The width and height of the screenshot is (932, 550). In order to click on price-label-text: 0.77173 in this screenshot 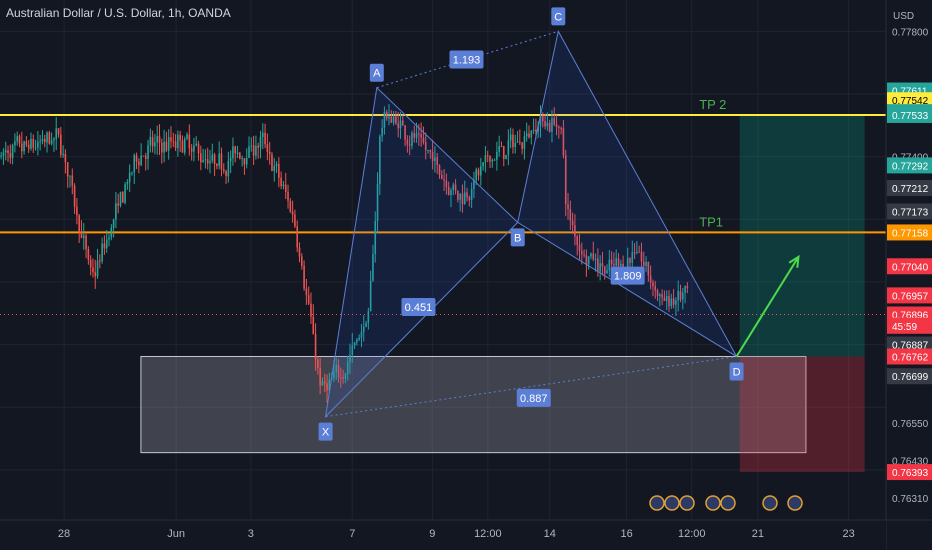, I will do `click(910, 212)`.